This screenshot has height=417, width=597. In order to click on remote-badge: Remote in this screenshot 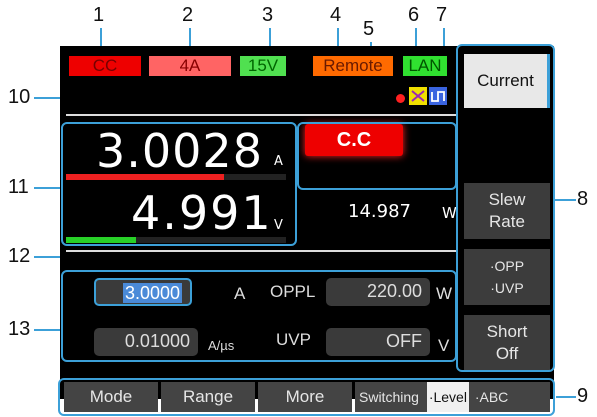, I will do `click(353, 66)`.